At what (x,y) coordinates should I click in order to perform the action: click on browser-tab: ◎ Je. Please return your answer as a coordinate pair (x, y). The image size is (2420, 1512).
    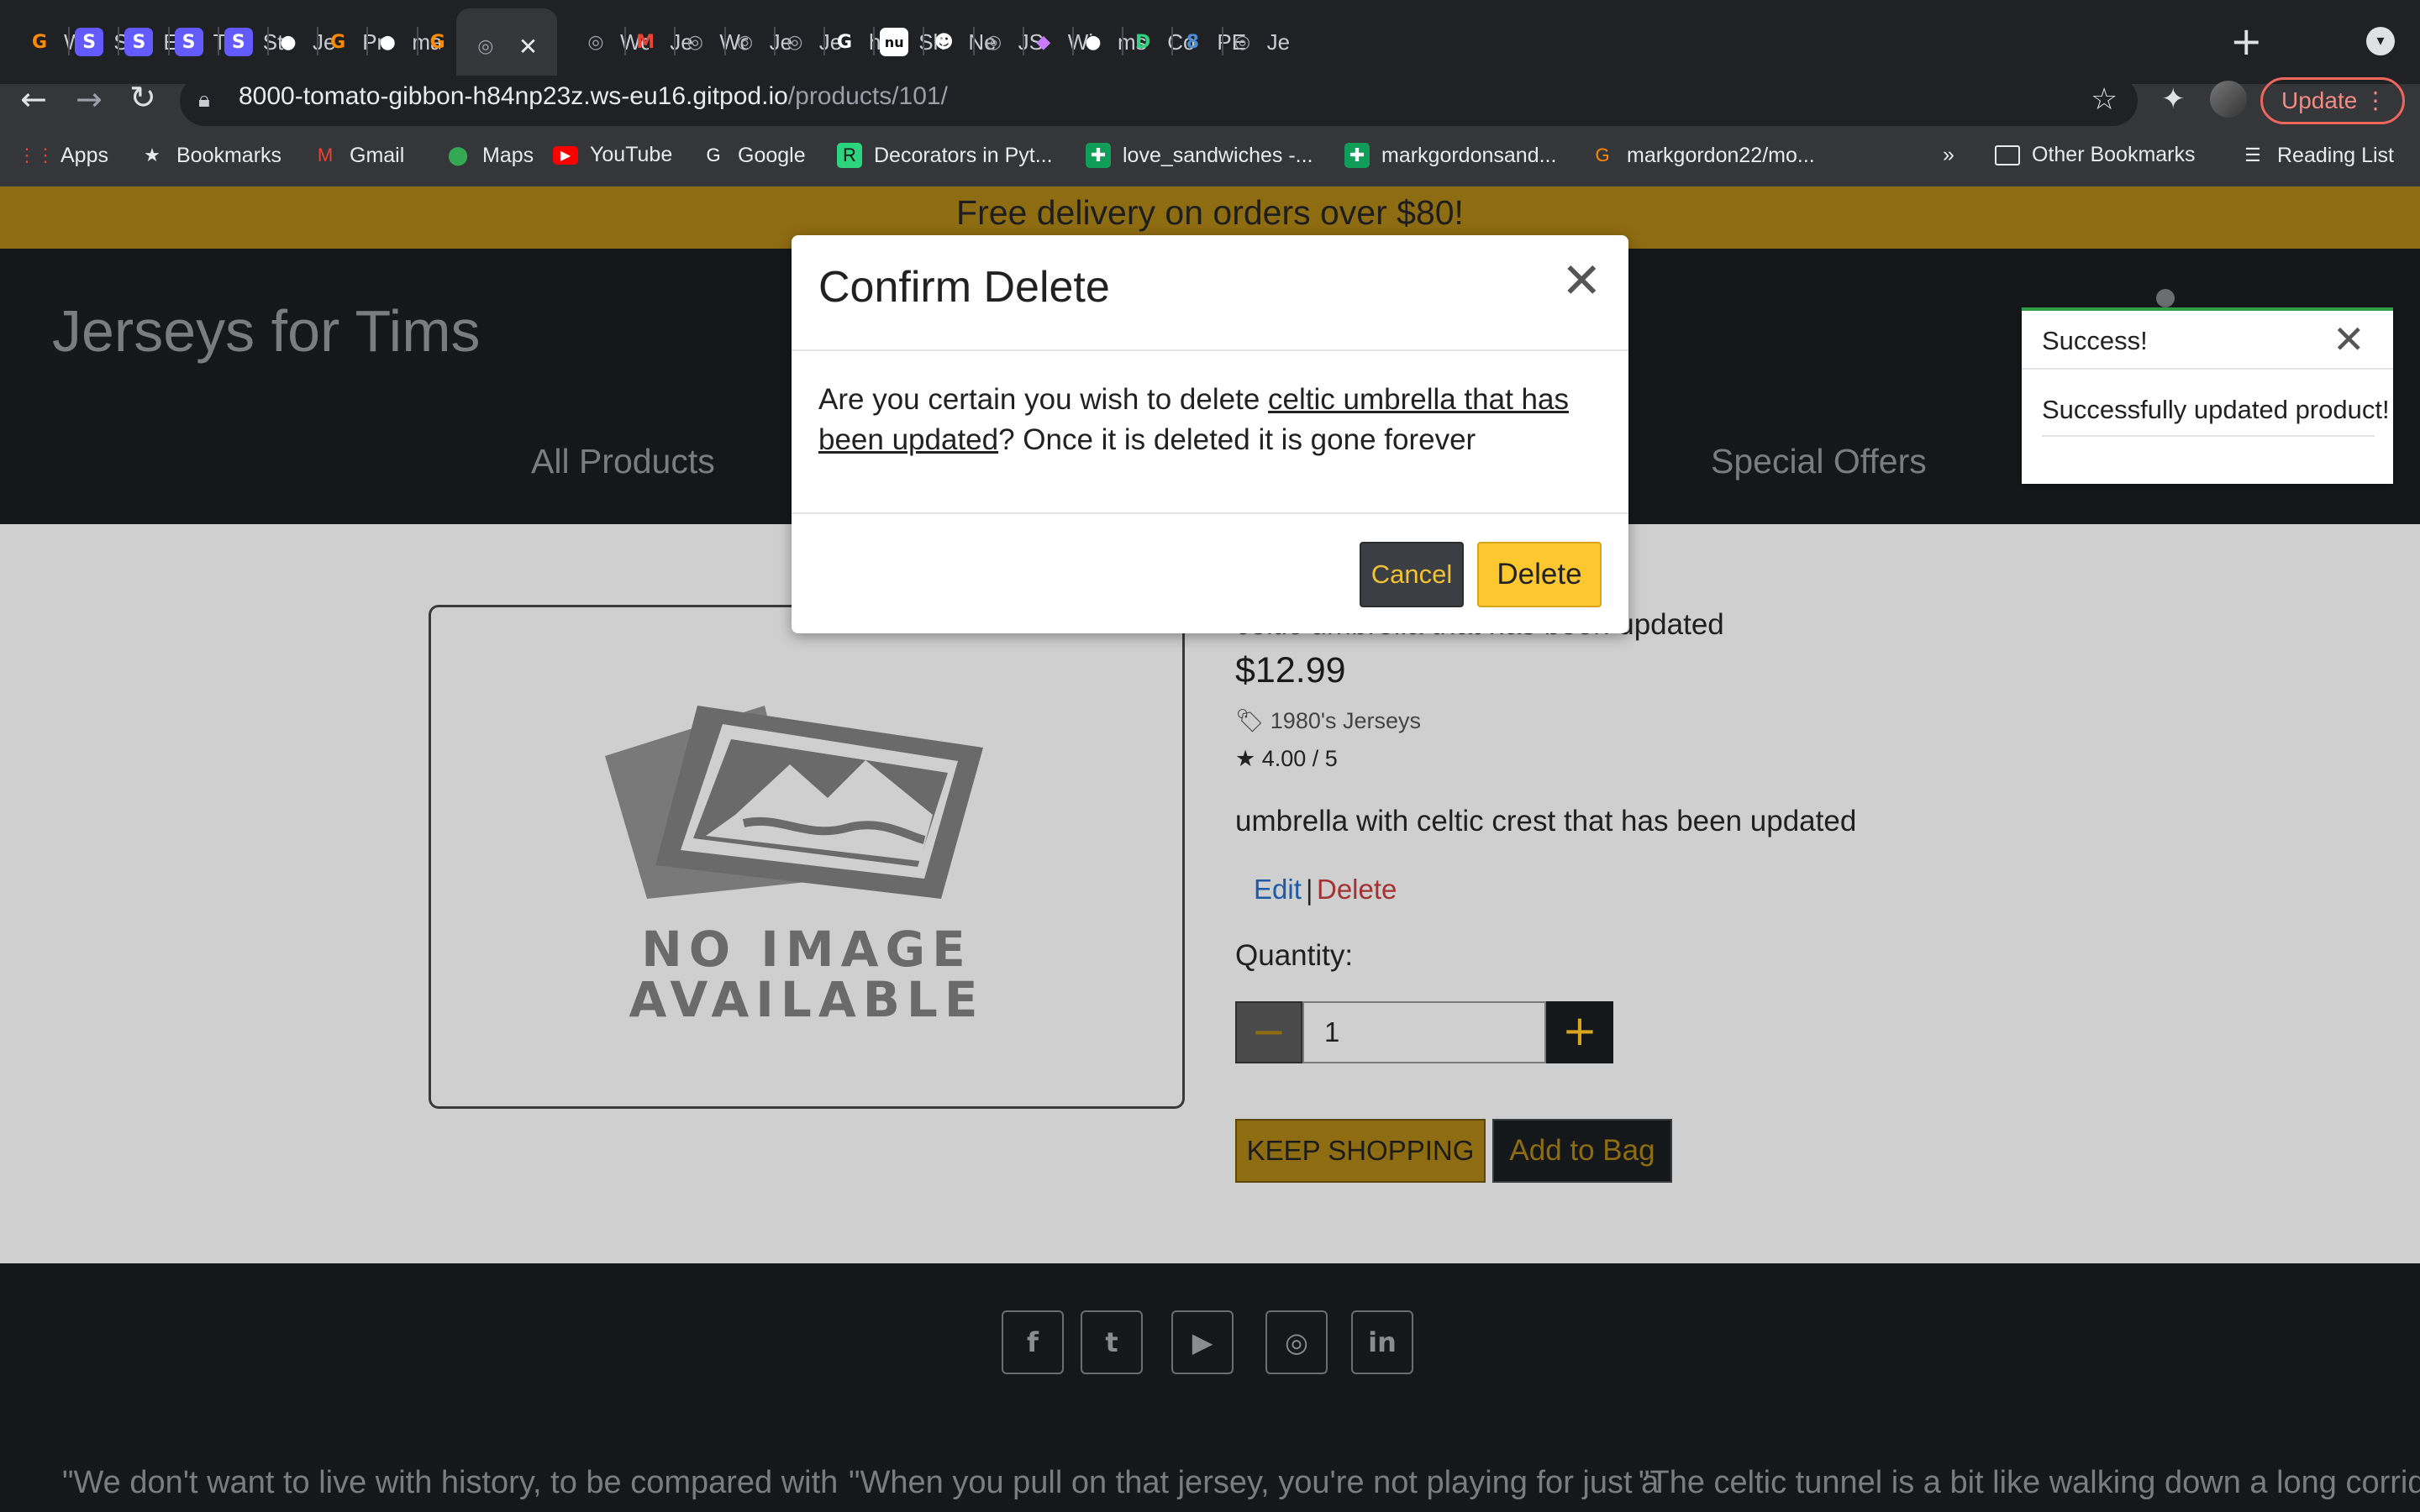
    Looking at the image, I should click on (1262, 42).